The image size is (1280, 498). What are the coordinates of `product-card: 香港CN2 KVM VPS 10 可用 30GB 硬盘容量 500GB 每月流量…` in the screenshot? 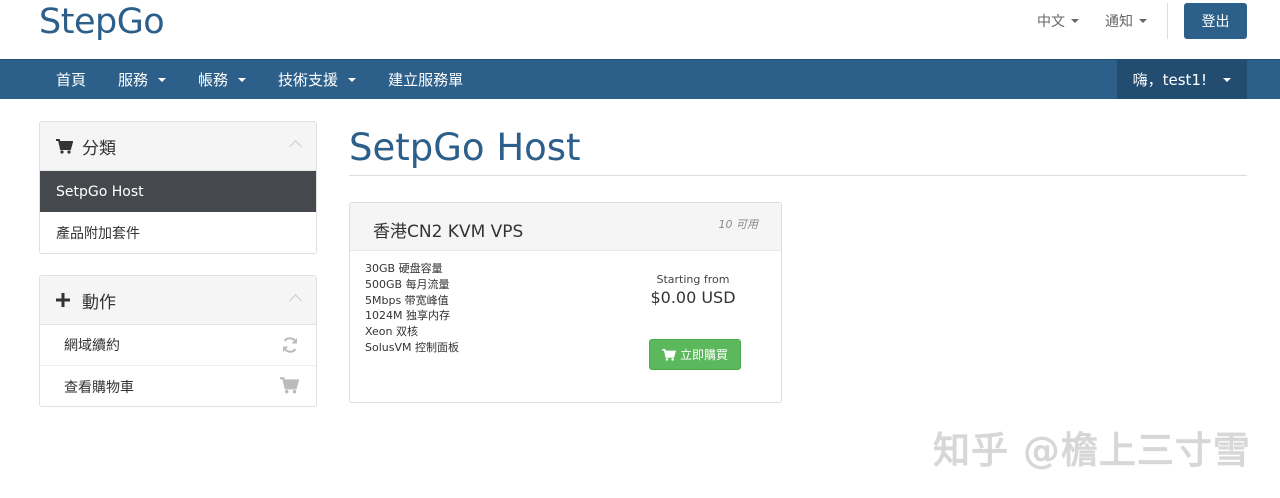 It's located at (565, 302).